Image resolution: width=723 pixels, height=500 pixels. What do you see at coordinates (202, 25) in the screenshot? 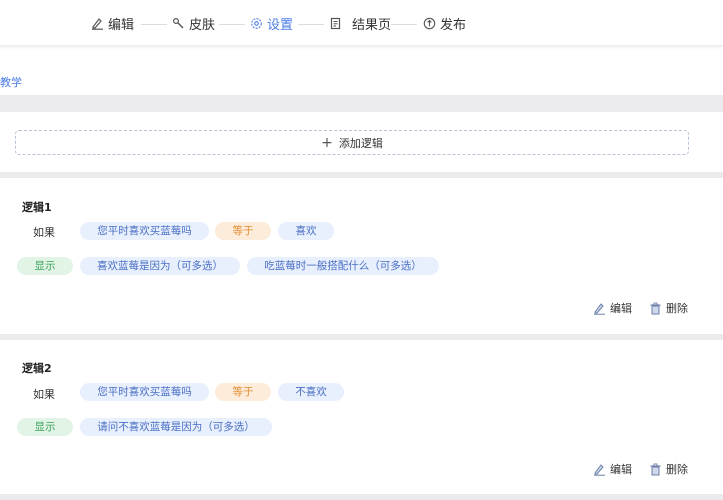
I see `step-skin-label: 皮肤` at bounding box center [202, 25].